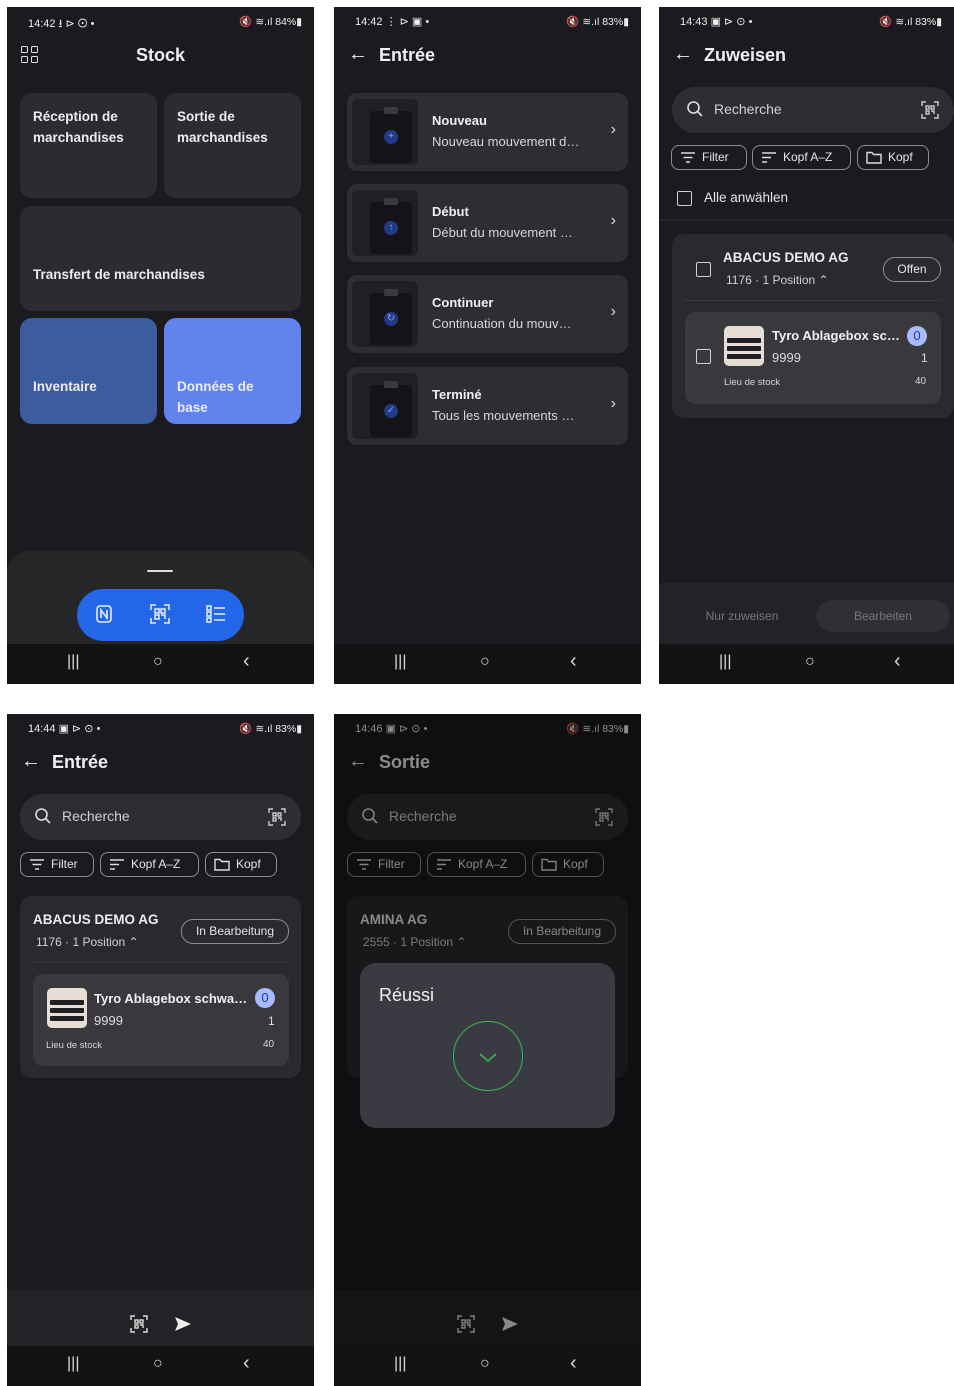 This screenshot has width=954, height=1386. What do you see at coordinates (385, 223) in the screenshot?
I see `clipboard-icon: ↑` at bounding box center [385, 223].